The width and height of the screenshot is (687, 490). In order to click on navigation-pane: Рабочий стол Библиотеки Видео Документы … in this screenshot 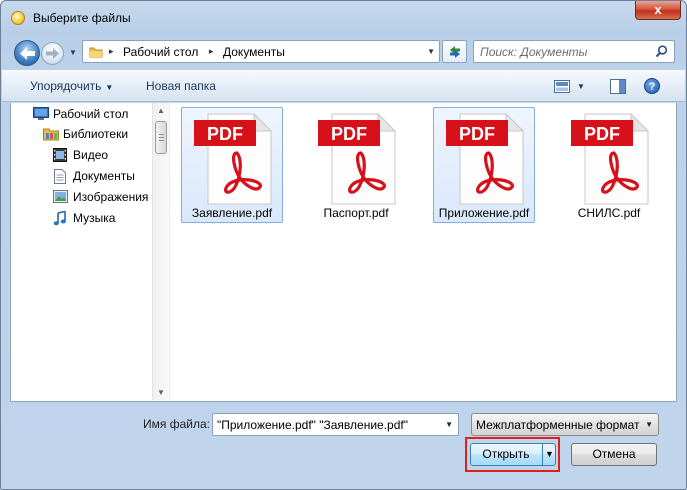, I will do `click(90, 251)`.